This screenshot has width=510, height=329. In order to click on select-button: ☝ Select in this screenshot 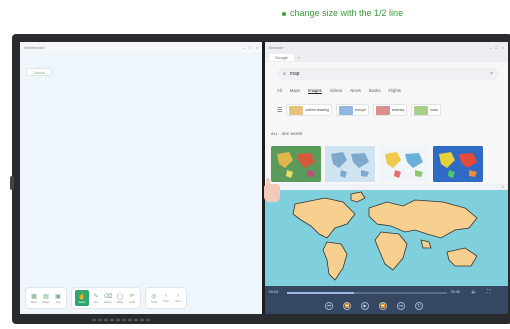, I will do `click(82, 298)`.